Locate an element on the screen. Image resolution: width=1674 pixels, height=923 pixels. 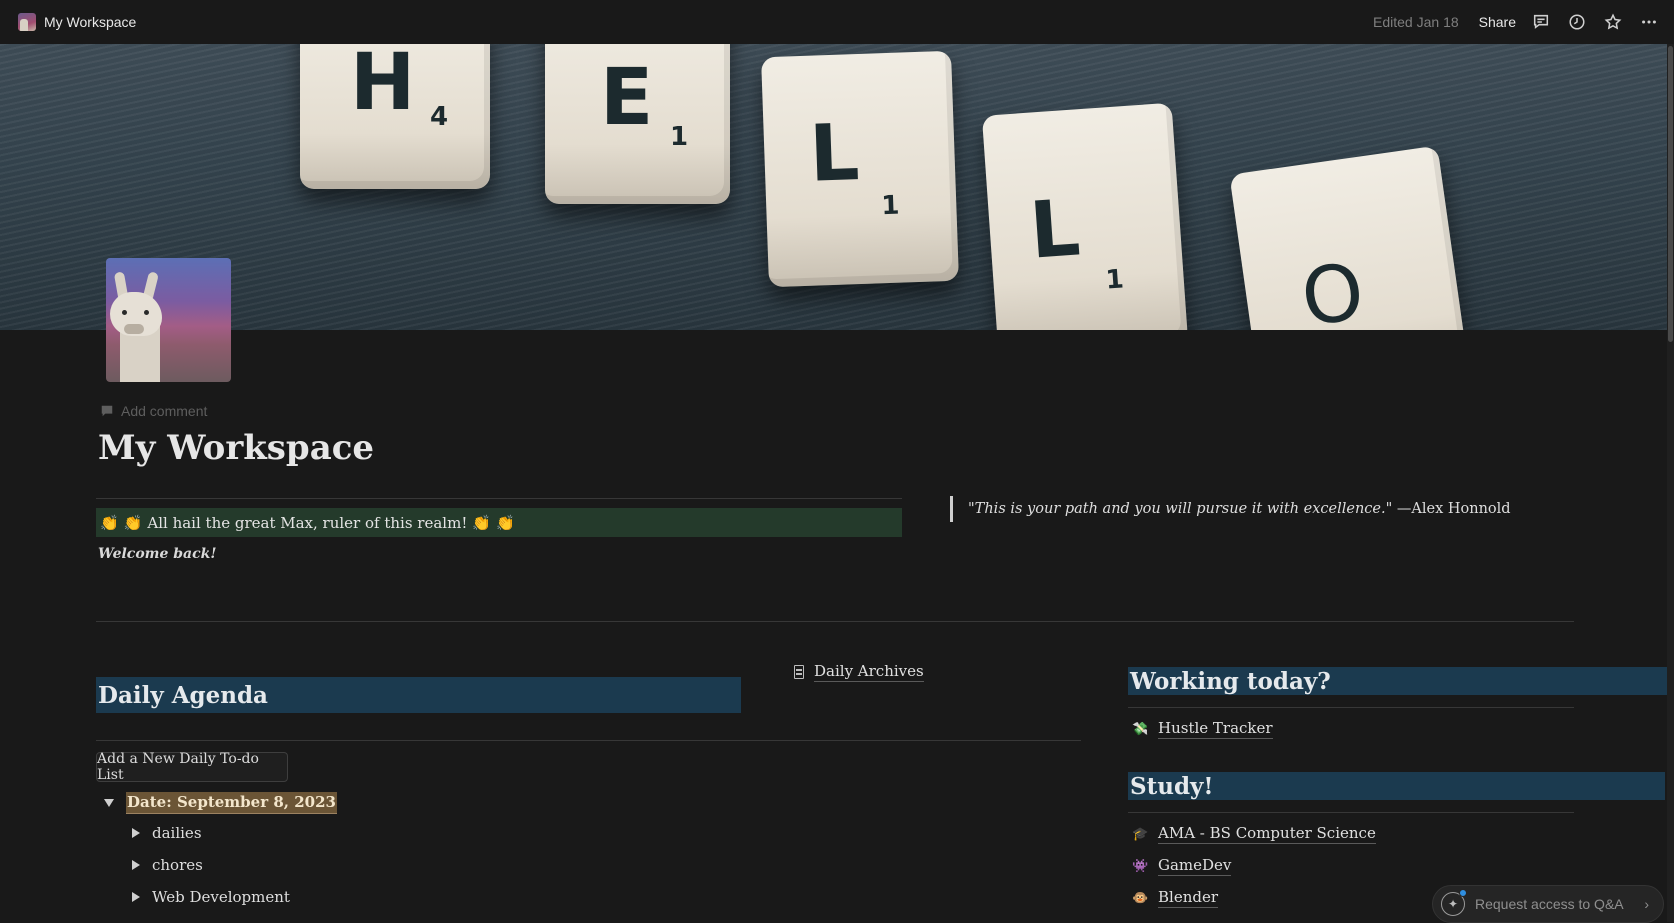
ama-cs-link: 🎓 AMA - BS Computer Science is located at coordinates (1254, 834).